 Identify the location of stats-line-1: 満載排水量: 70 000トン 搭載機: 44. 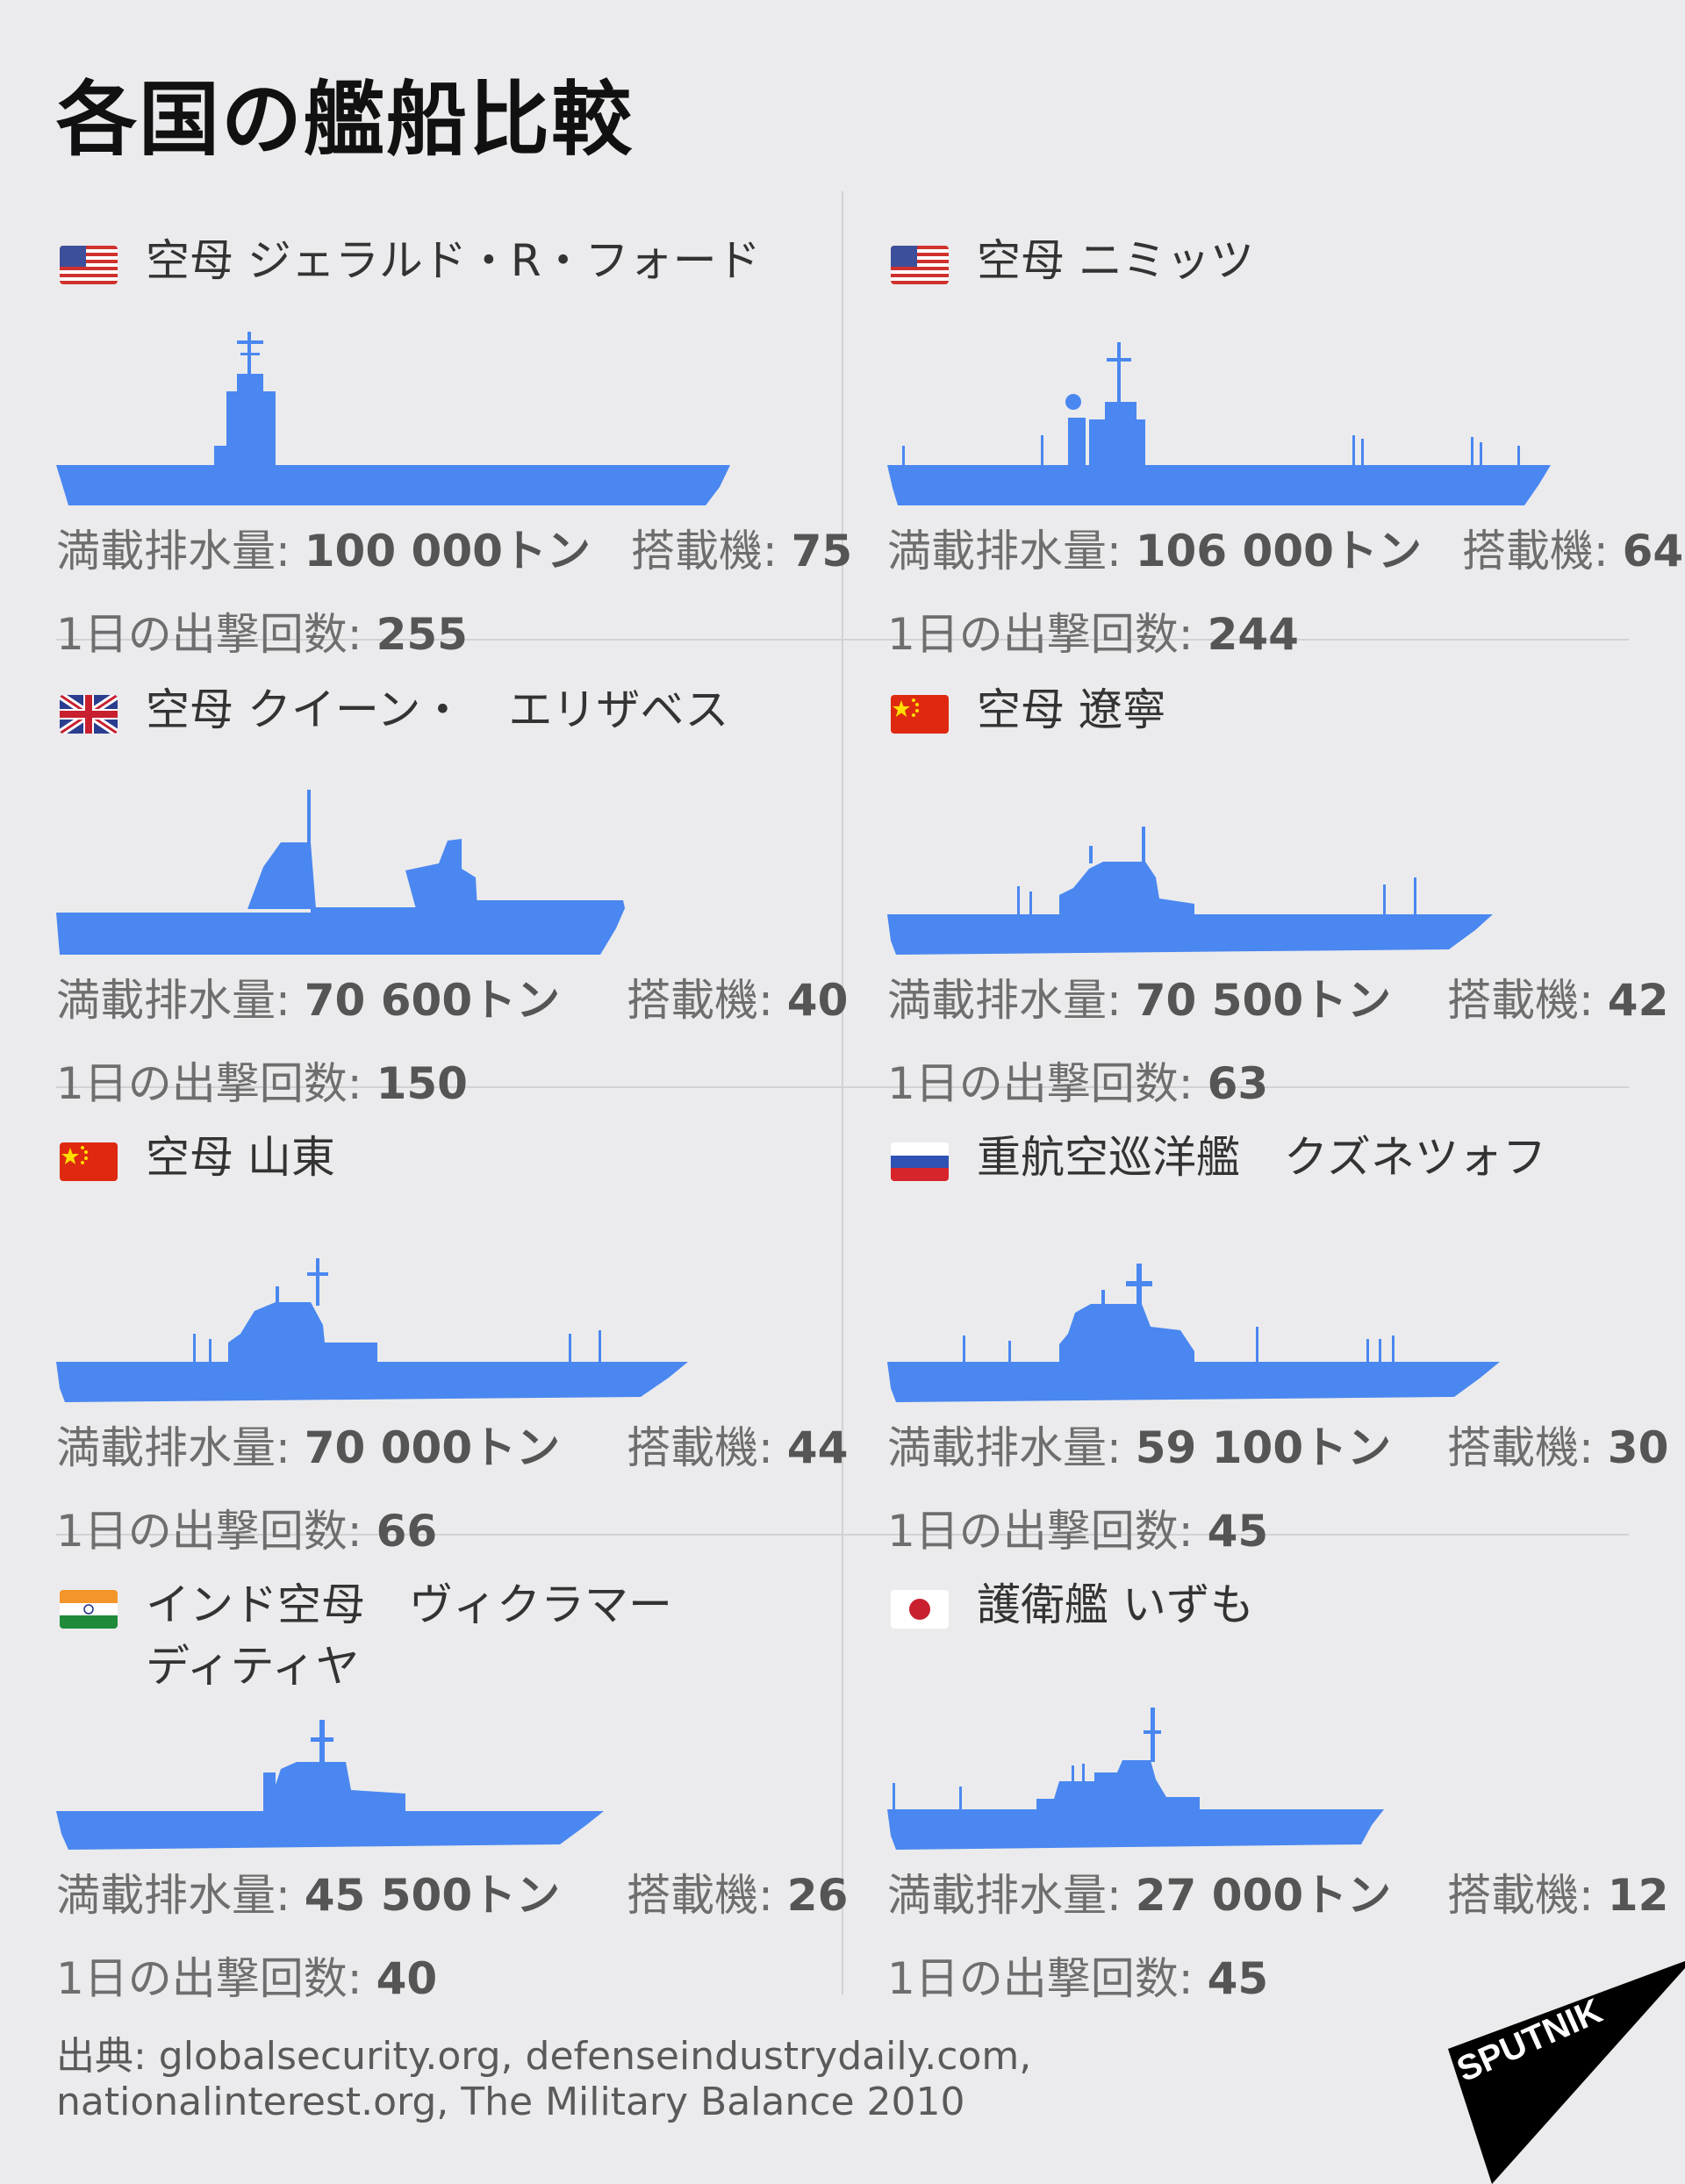
(452, 1444).